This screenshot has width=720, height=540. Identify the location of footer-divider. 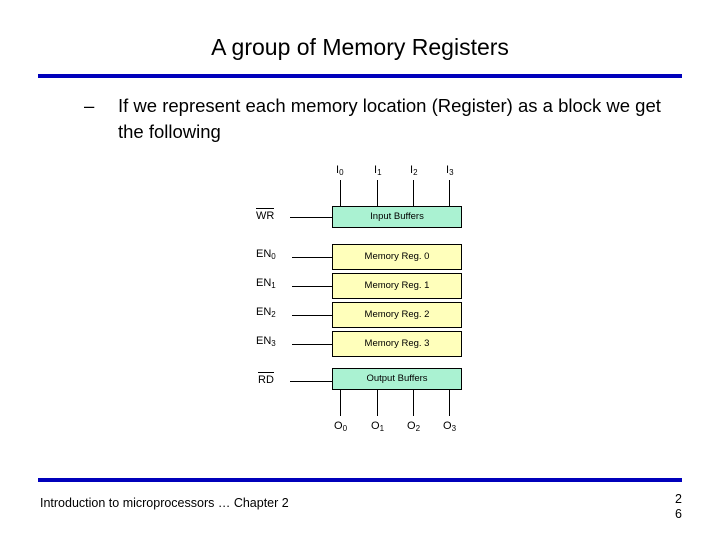
(360, 480).